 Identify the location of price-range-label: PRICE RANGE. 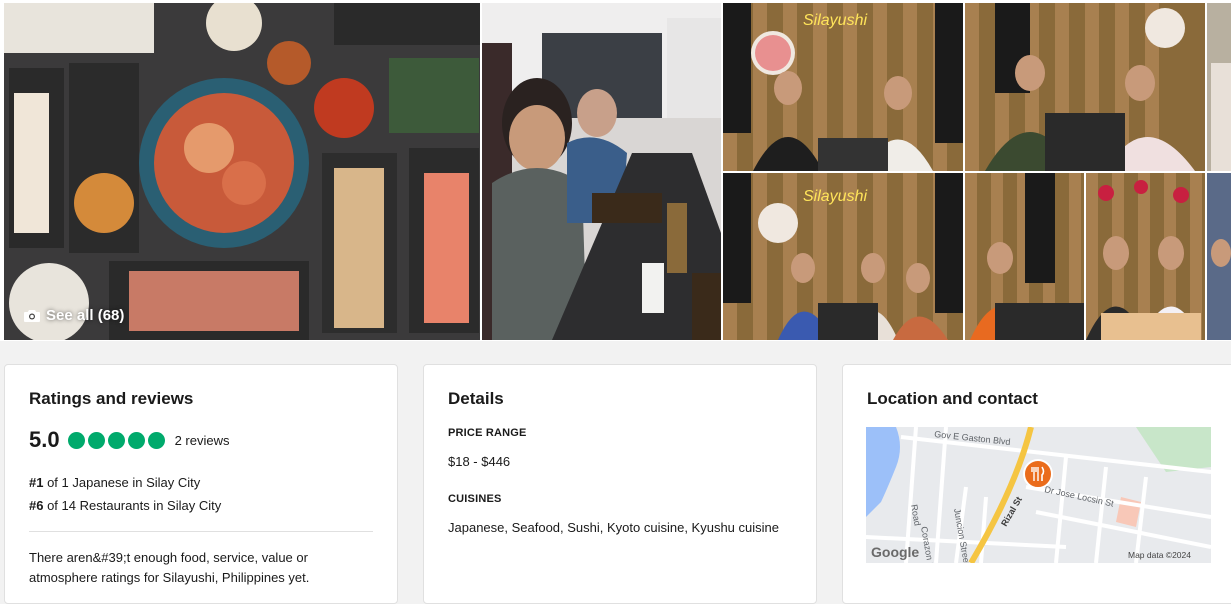
(487, 433).